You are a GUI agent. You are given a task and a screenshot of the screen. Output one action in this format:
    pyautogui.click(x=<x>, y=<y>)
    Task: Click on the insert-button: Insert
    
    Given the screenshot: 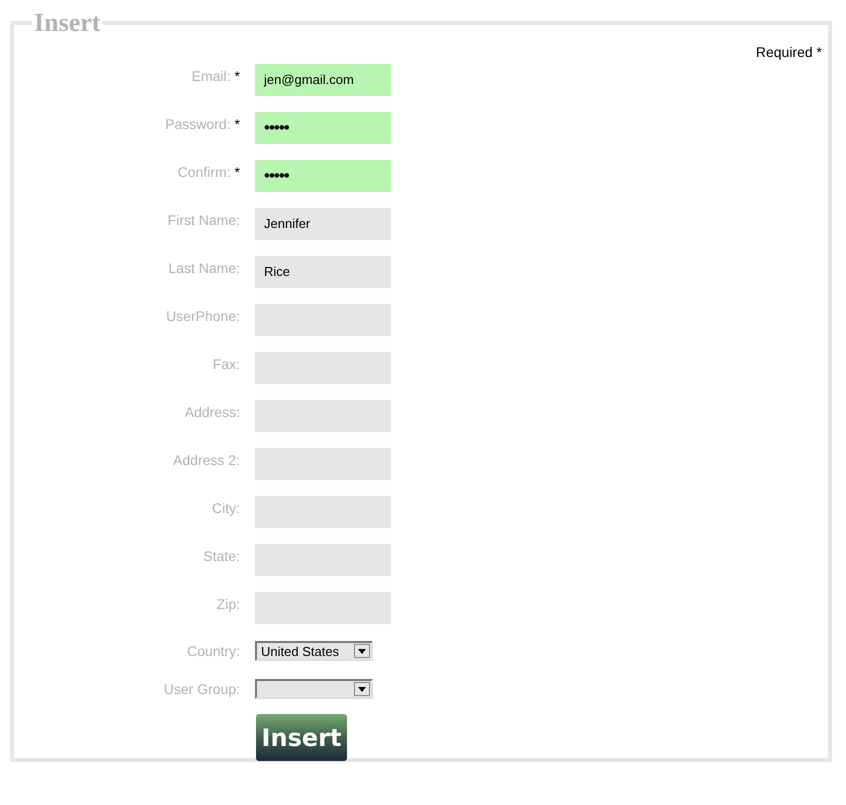 What is the action you would take?
    pyautogui.click(x=301, y=737)
    